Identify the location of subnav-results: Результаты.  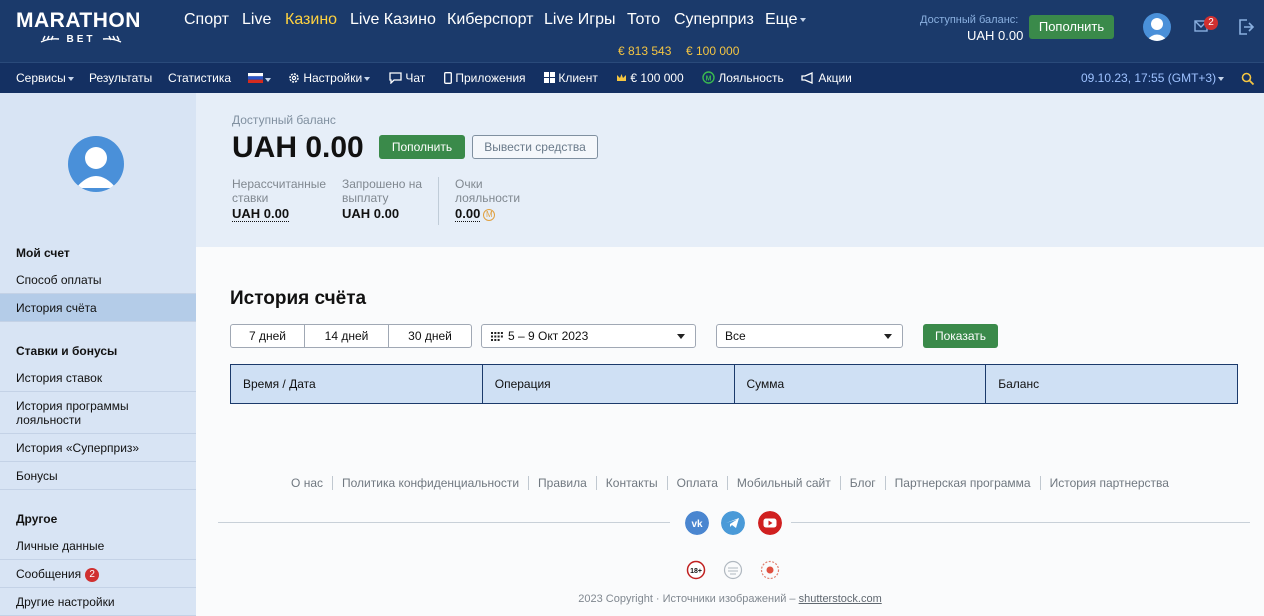
(120, 78).